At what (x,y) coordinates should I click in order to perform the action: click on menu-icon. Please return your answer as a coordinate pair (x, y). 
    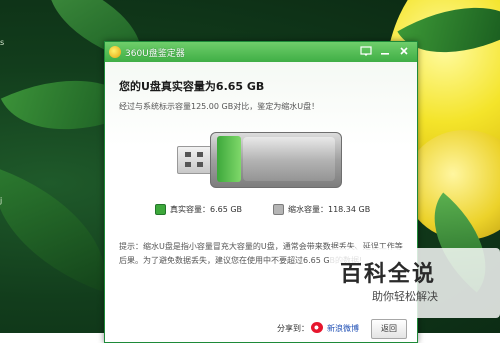
    Looking at the image, I should click on (366, 52).